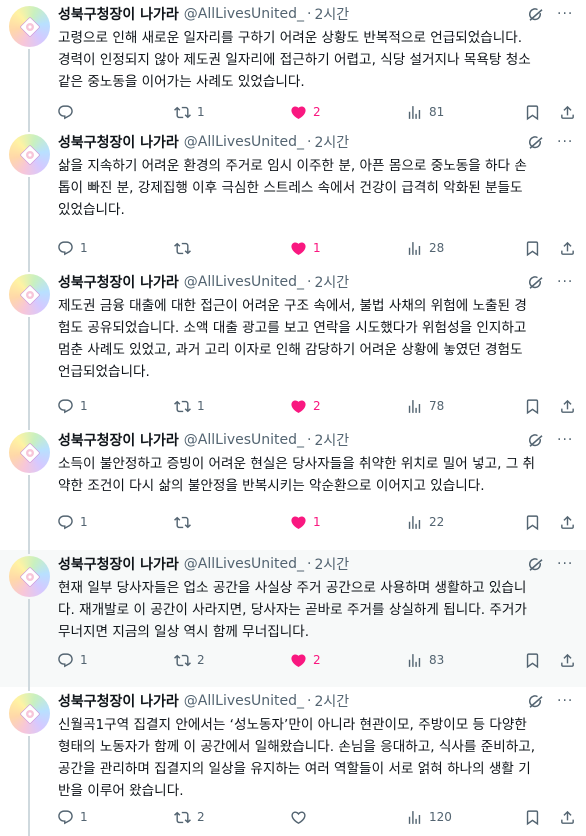  Describe the element at coordinates (68, 112) in the screenshot. I see `reply-button` at that location.